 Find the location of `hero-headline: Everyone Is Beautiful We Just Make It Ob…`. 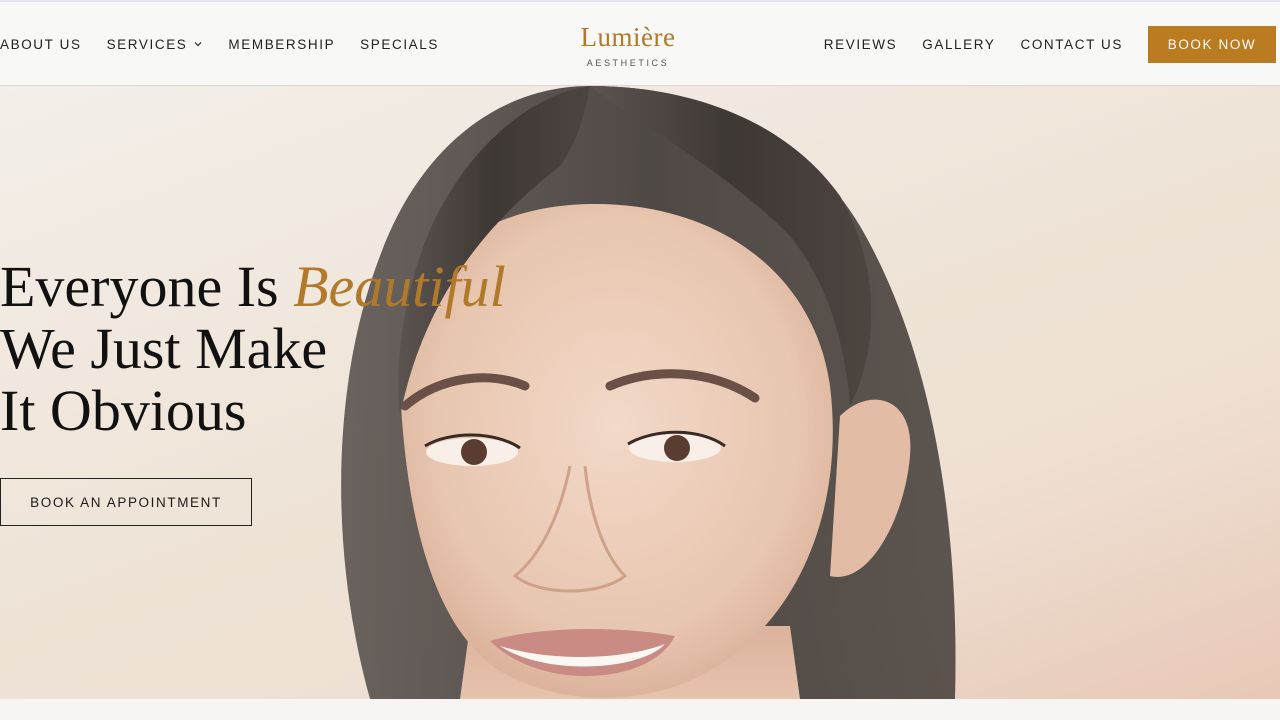

hero-headline: Everyone Is Beautiful We Just Make It Ob… is located at coordinates (253, 349).